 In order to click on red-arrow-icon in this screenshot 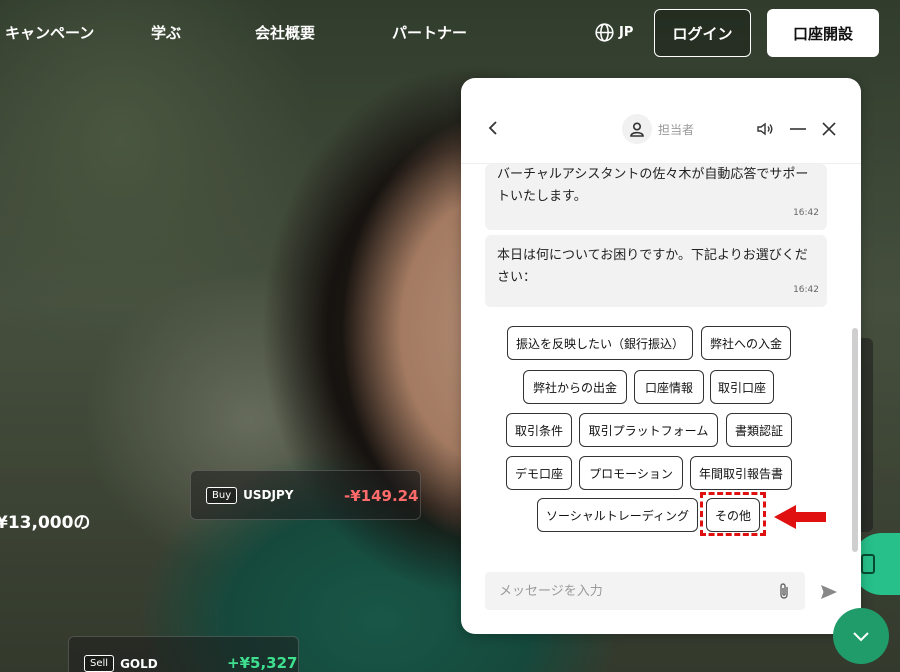, I will do `click(800, 517)`.